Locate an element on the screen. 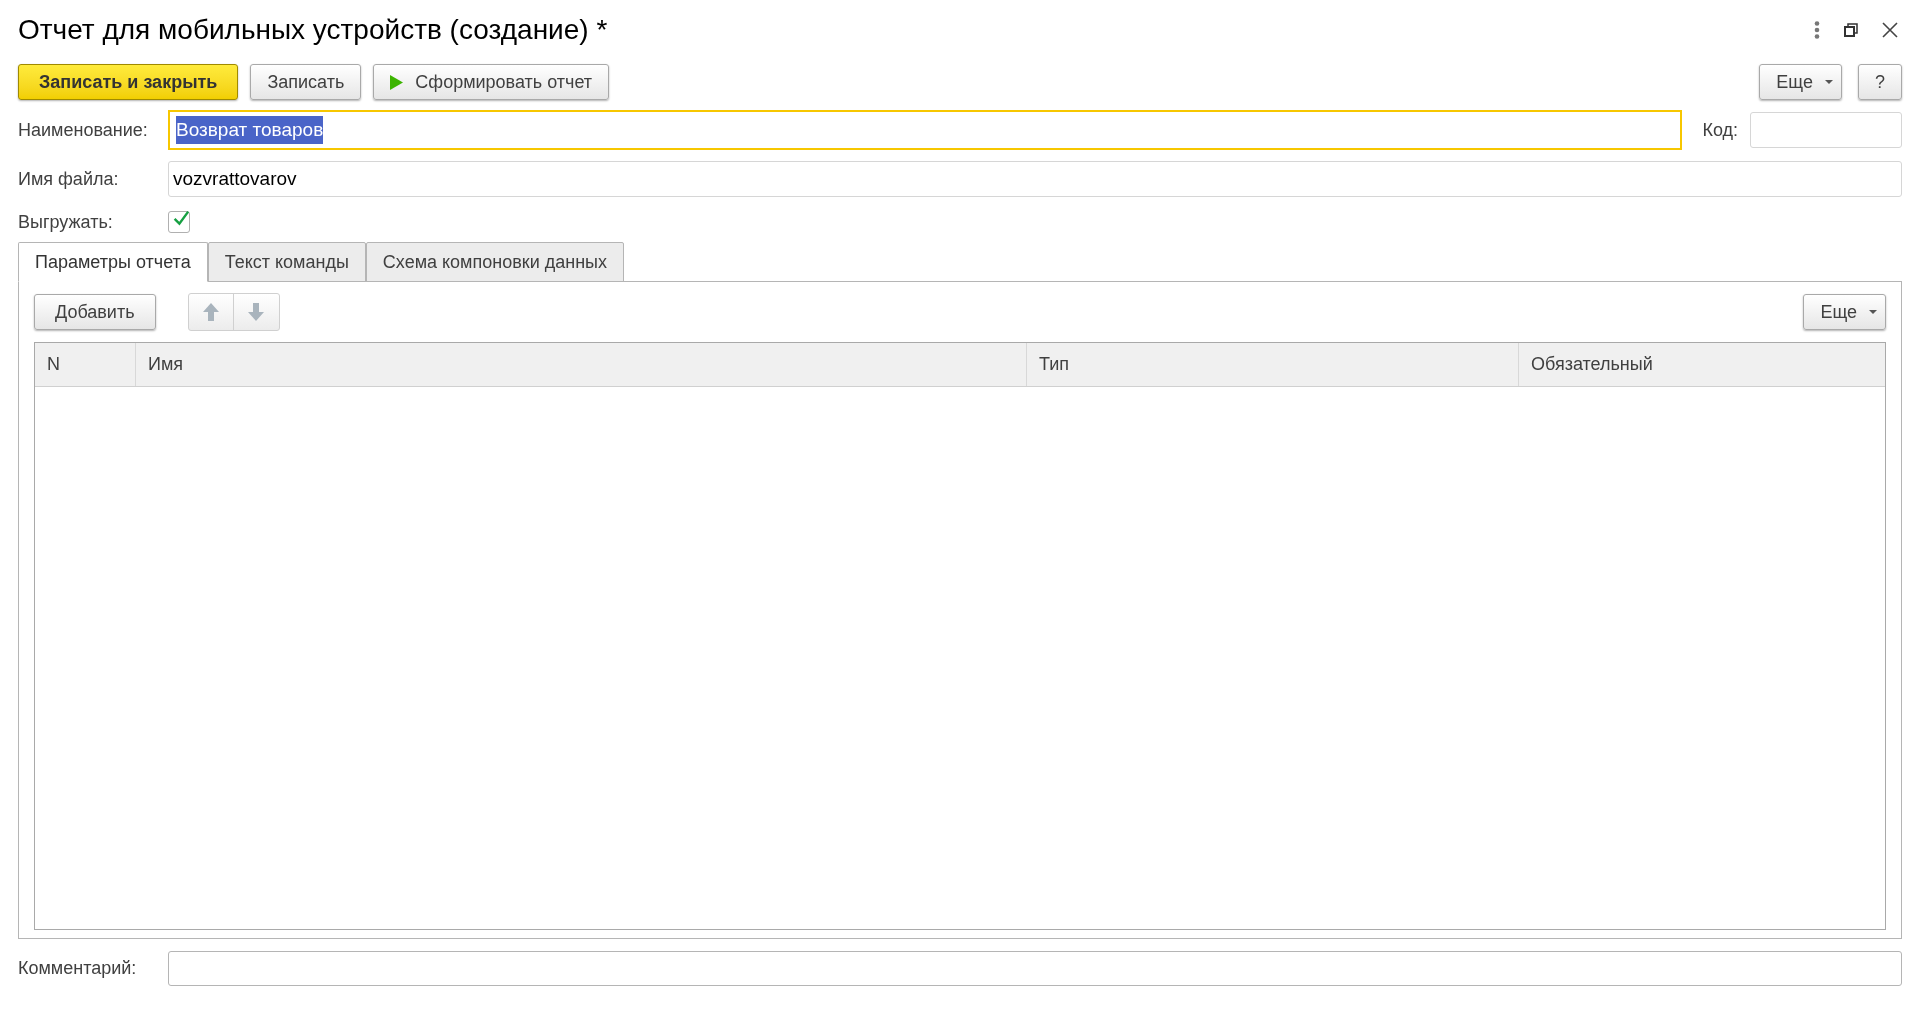 The height and width of the screenshot is (1015, 1920). tab: Схема компоновки данных is located at coordinates (495, 262).